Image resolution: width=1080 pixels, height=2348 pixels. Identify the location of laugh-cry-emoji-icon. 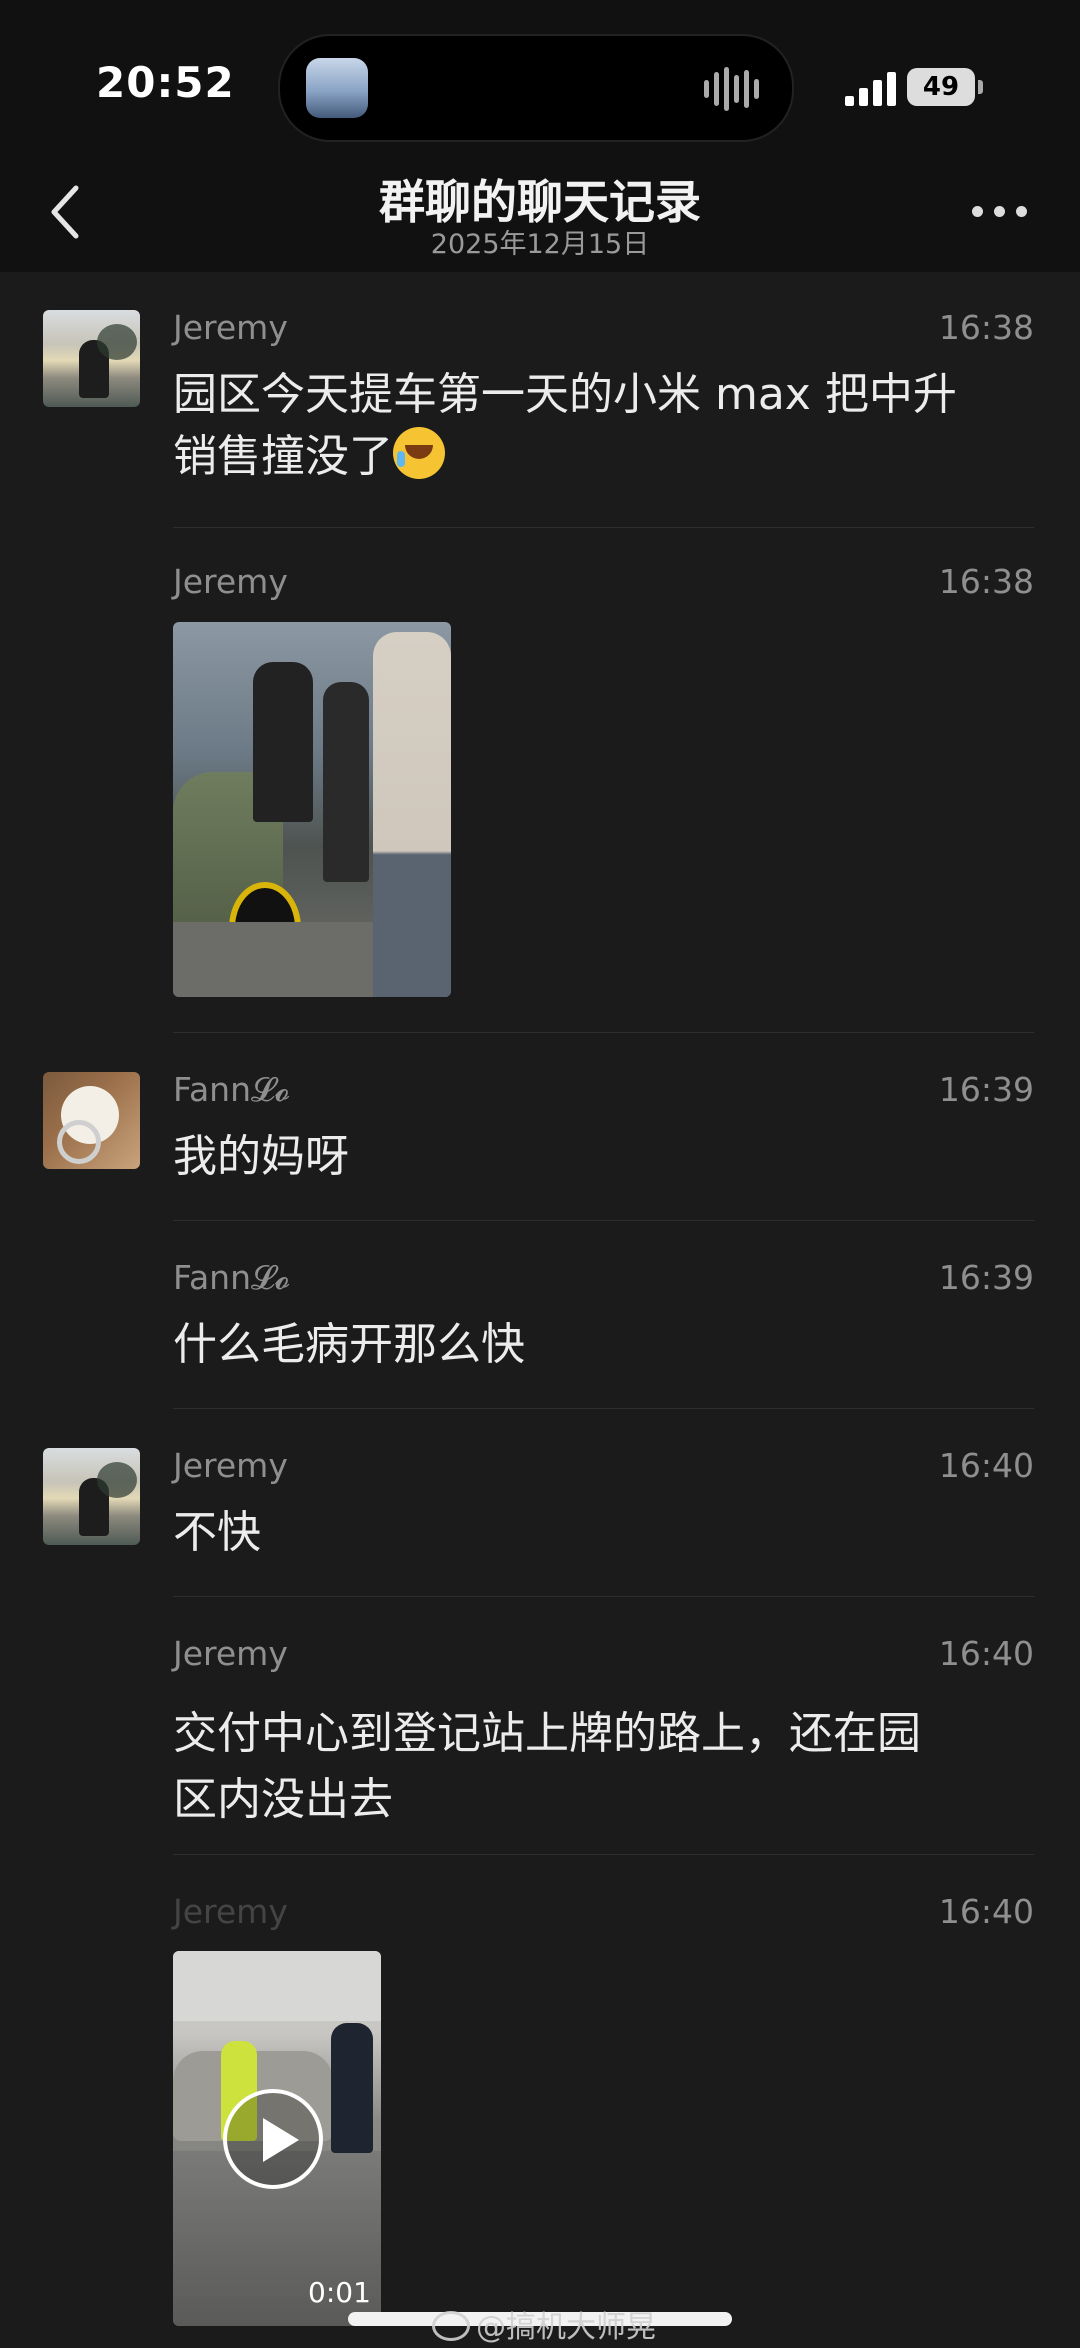
(419, 453).